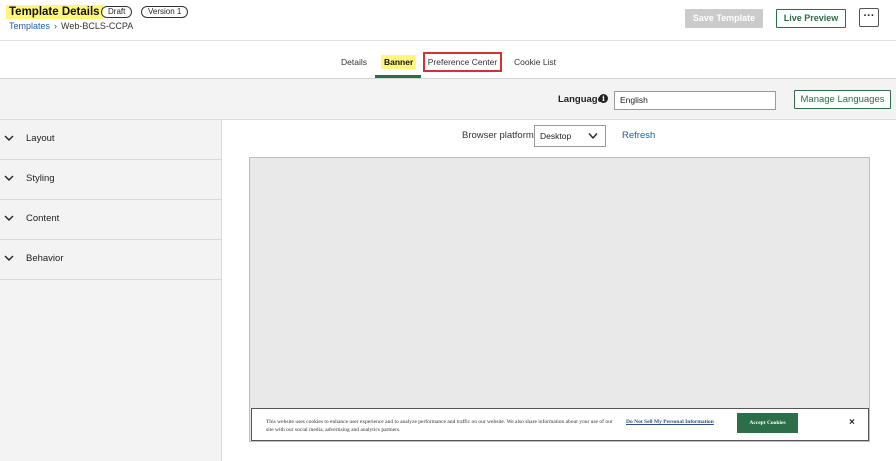  I want to click on tab-banner: Banner, so click(399, 62).